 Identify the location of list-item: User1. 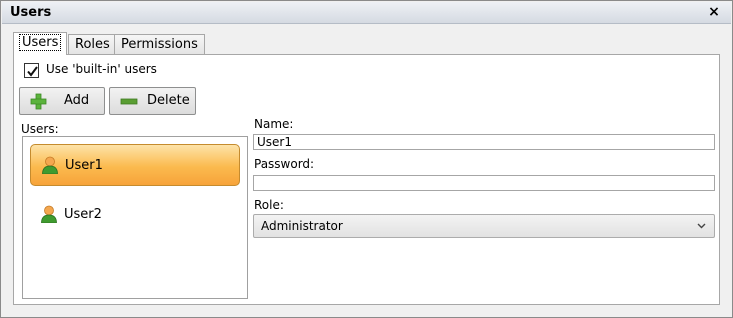
(135, 165).